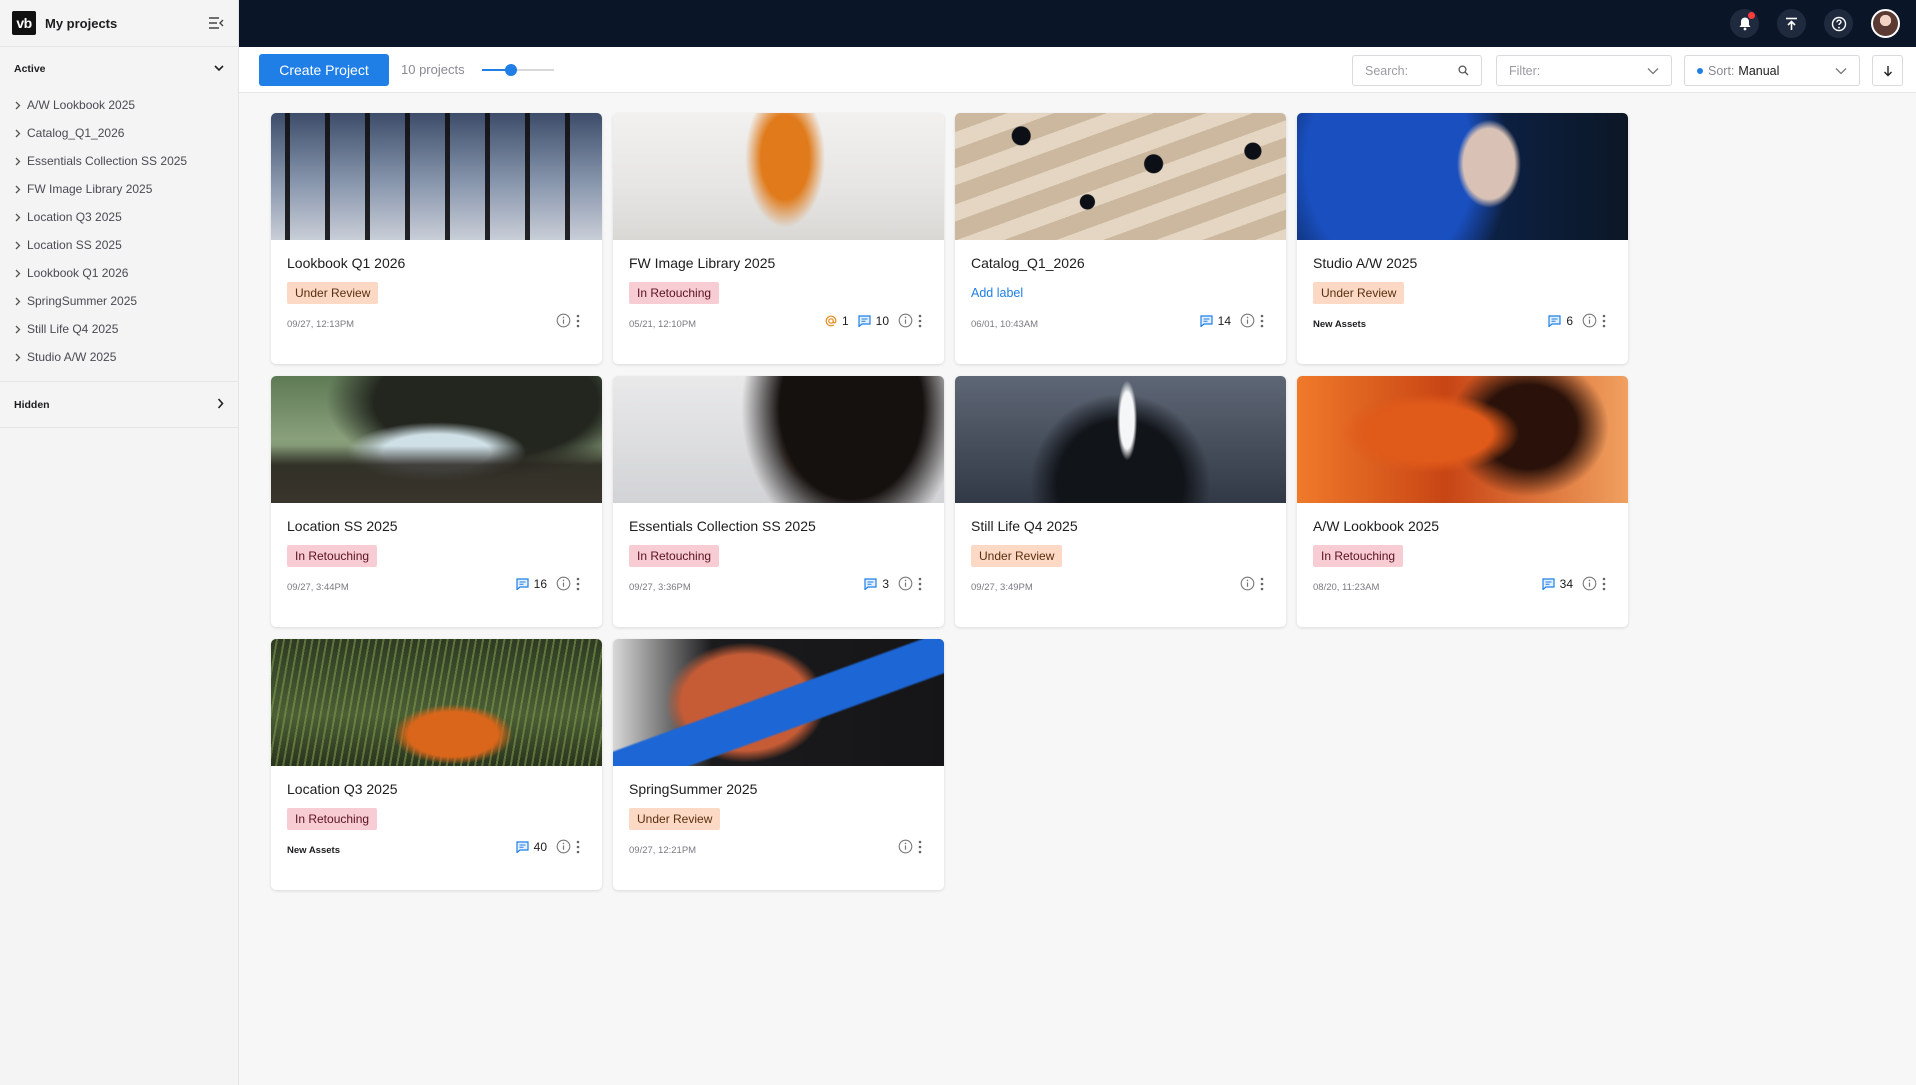  I want to click on chevron-down-icon, so click(219, 69).